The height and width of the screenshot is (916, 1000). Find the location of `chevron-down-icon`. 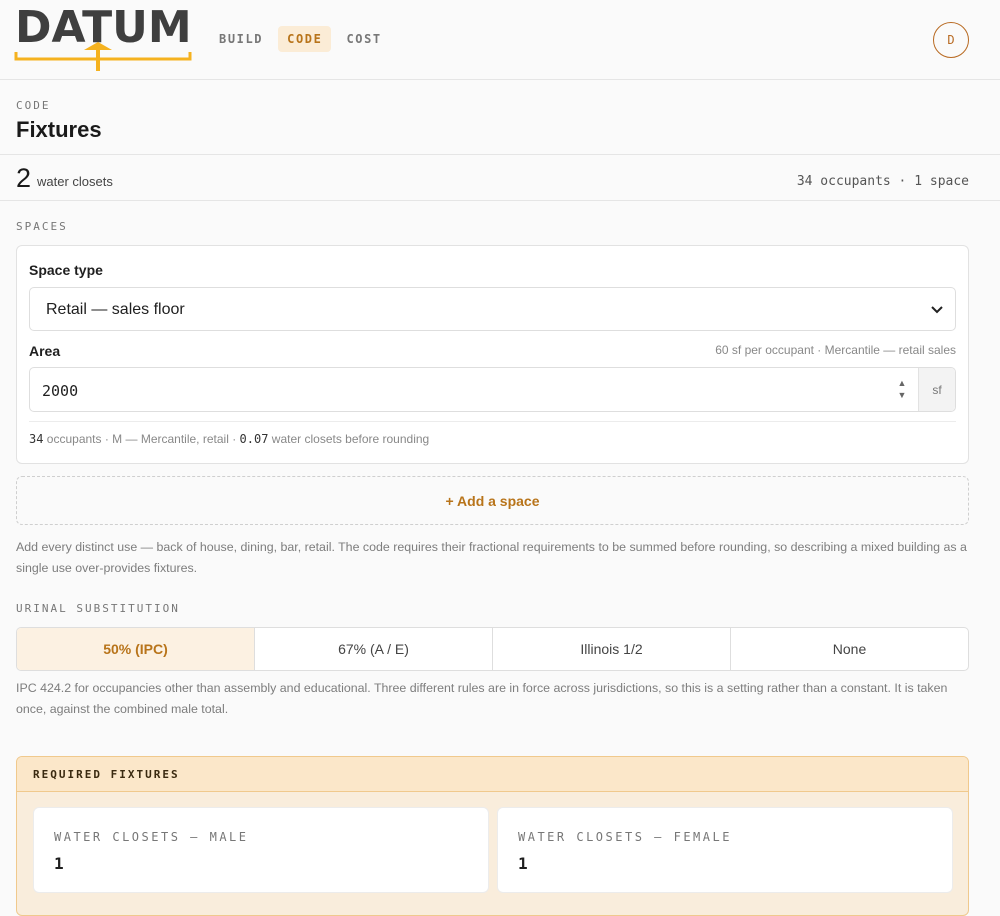

chevron-down-icon is located at coordinates (937, 310).